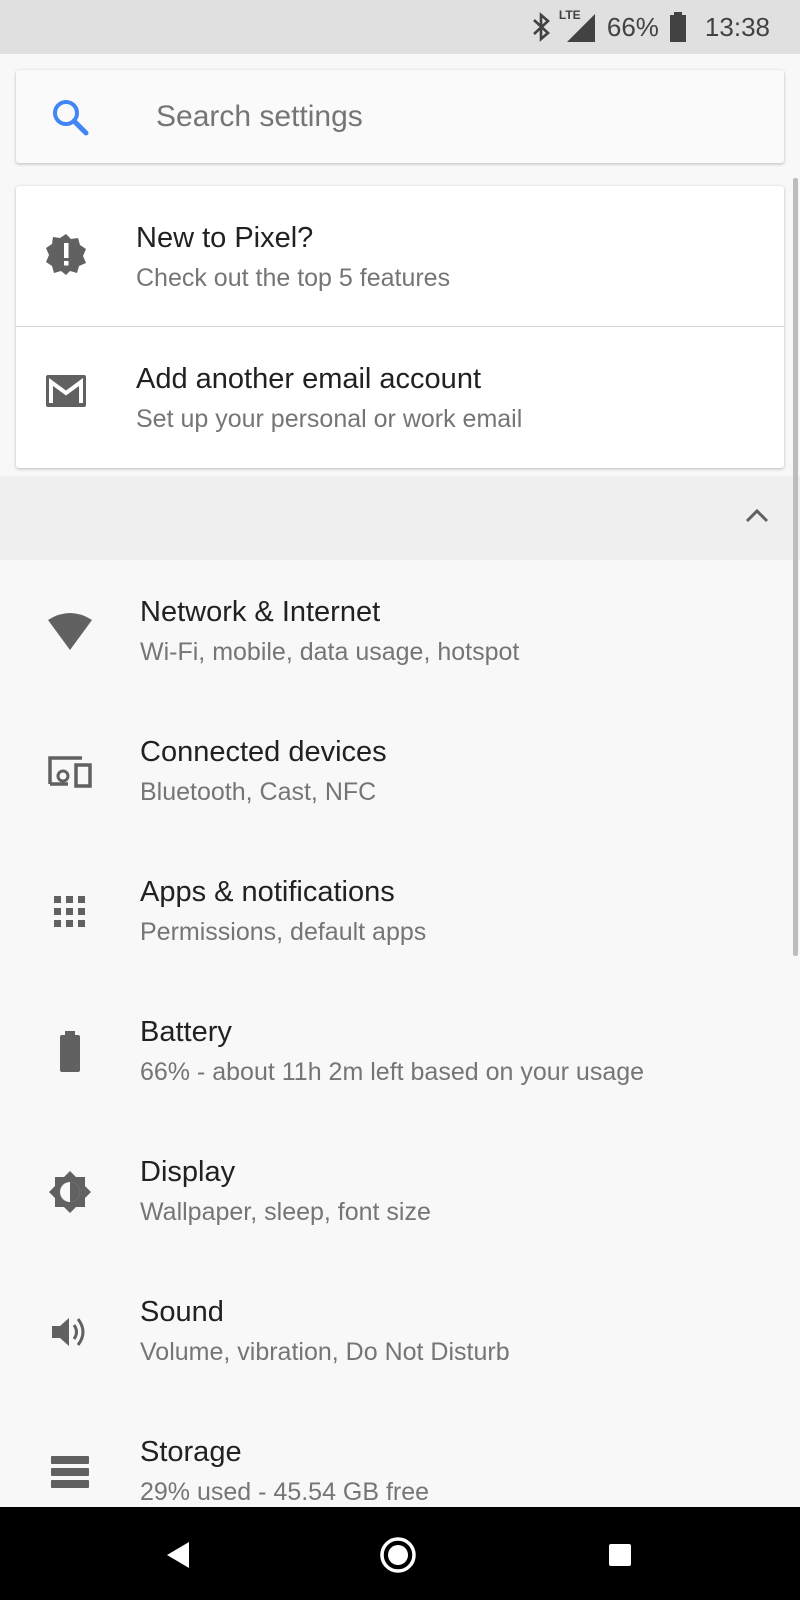  Describe the element at coordinates (400, 27) in the screenshot. I see `status-bar: LTE 66% 13:38` at that location.